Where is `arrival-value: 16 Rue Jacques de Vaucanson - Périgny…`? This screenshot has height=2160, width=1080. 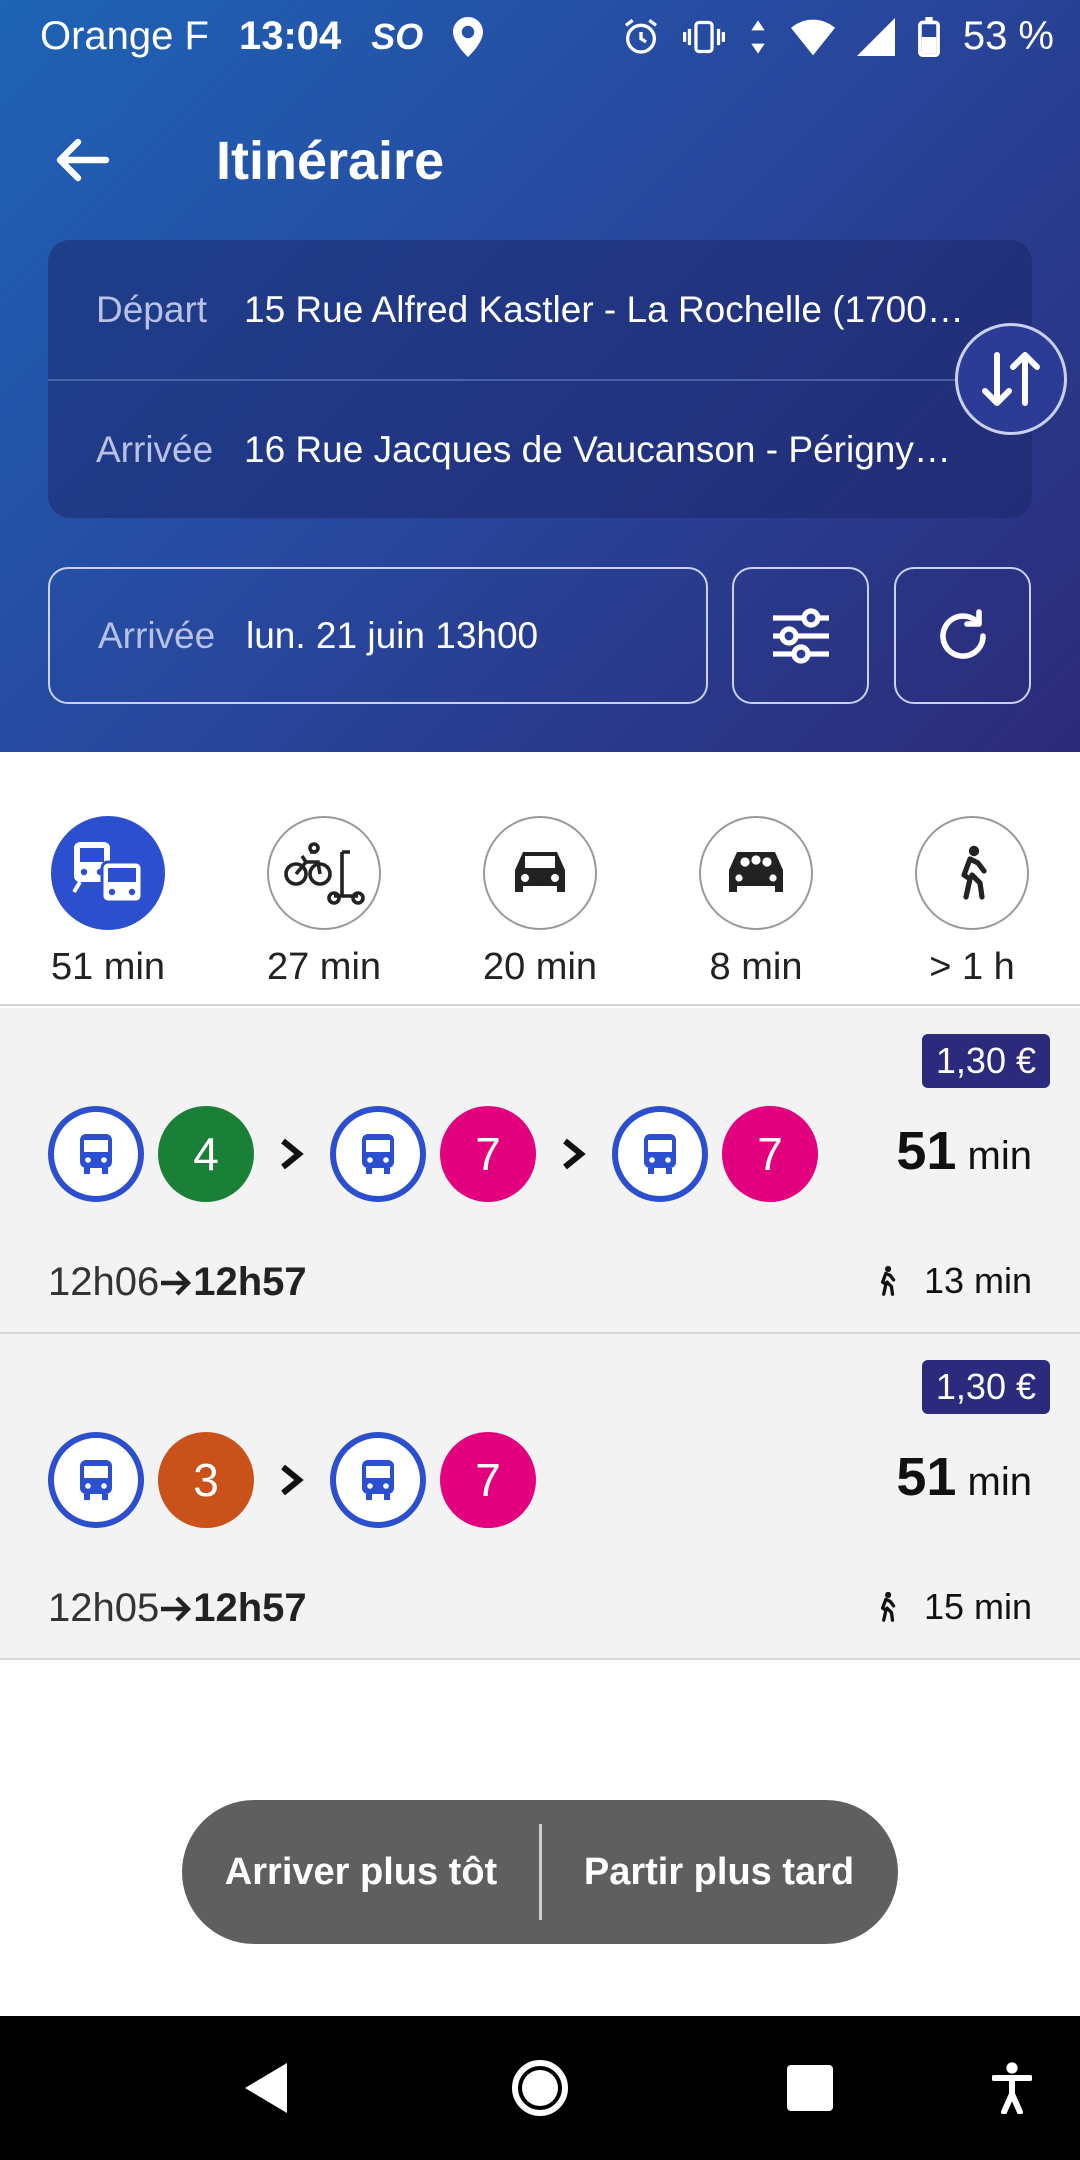 arrival-value: 16 Rue Jacques de Vaucanson - Périgny… is located at coordinates (597, 449).